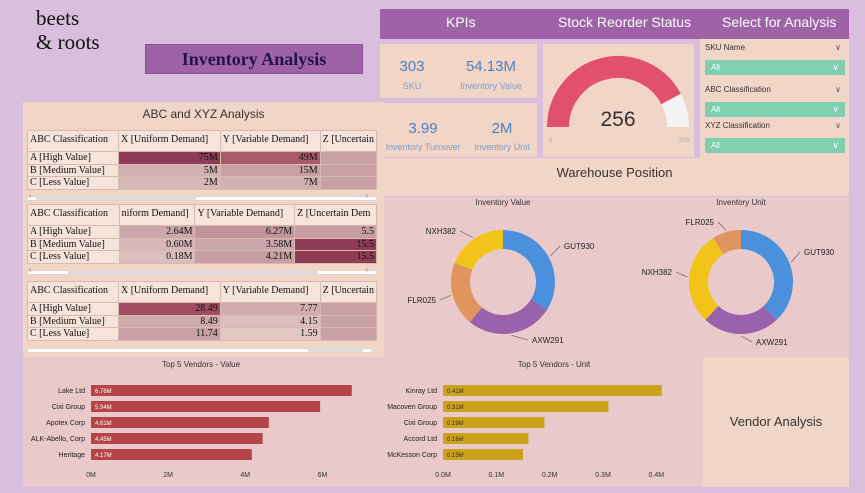 This screenshot has width=865, height=493. What do you see at coordinates (103, 408) in the screenshot?
I see `data-label: 5.94M` at bounding box center [103, 408].